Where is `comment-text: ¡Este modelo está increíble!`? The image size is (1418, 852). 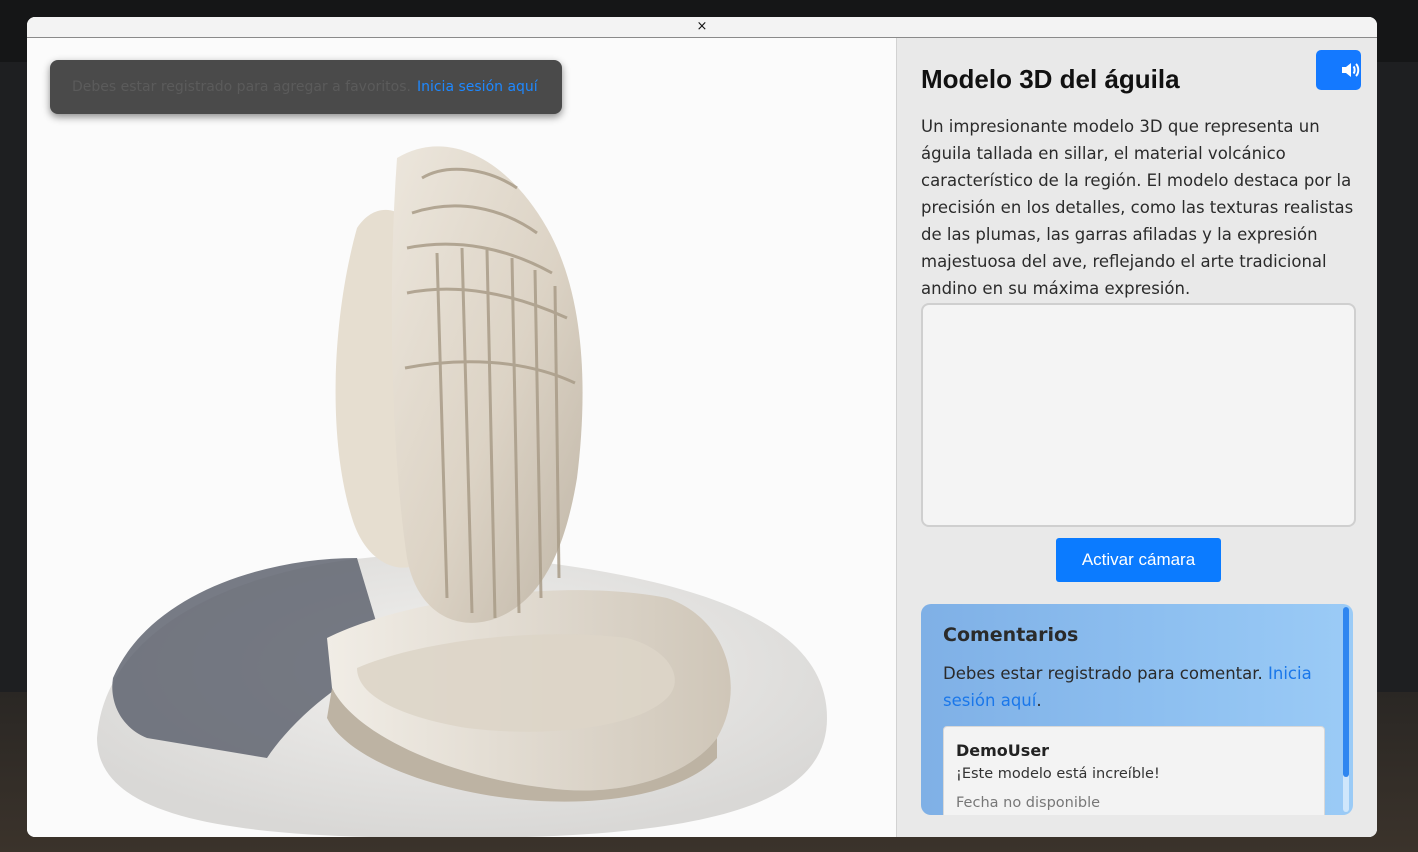 comment-text: ¡Este modelo está increíble! is located at coordinates (1058, 774).